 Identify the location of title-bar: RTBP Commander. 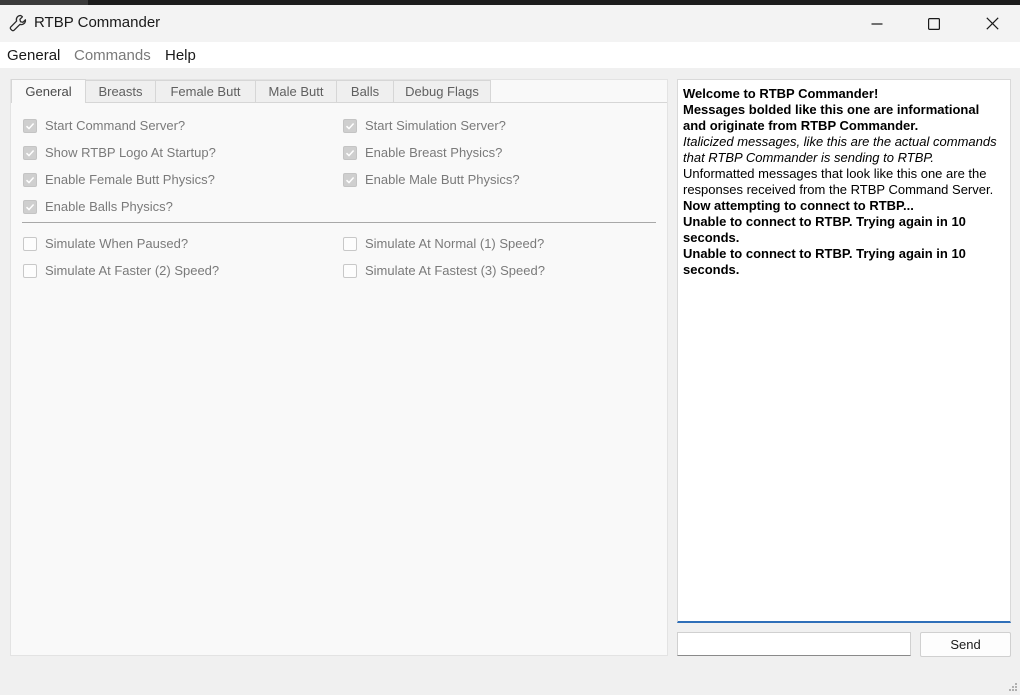
(510, 23).